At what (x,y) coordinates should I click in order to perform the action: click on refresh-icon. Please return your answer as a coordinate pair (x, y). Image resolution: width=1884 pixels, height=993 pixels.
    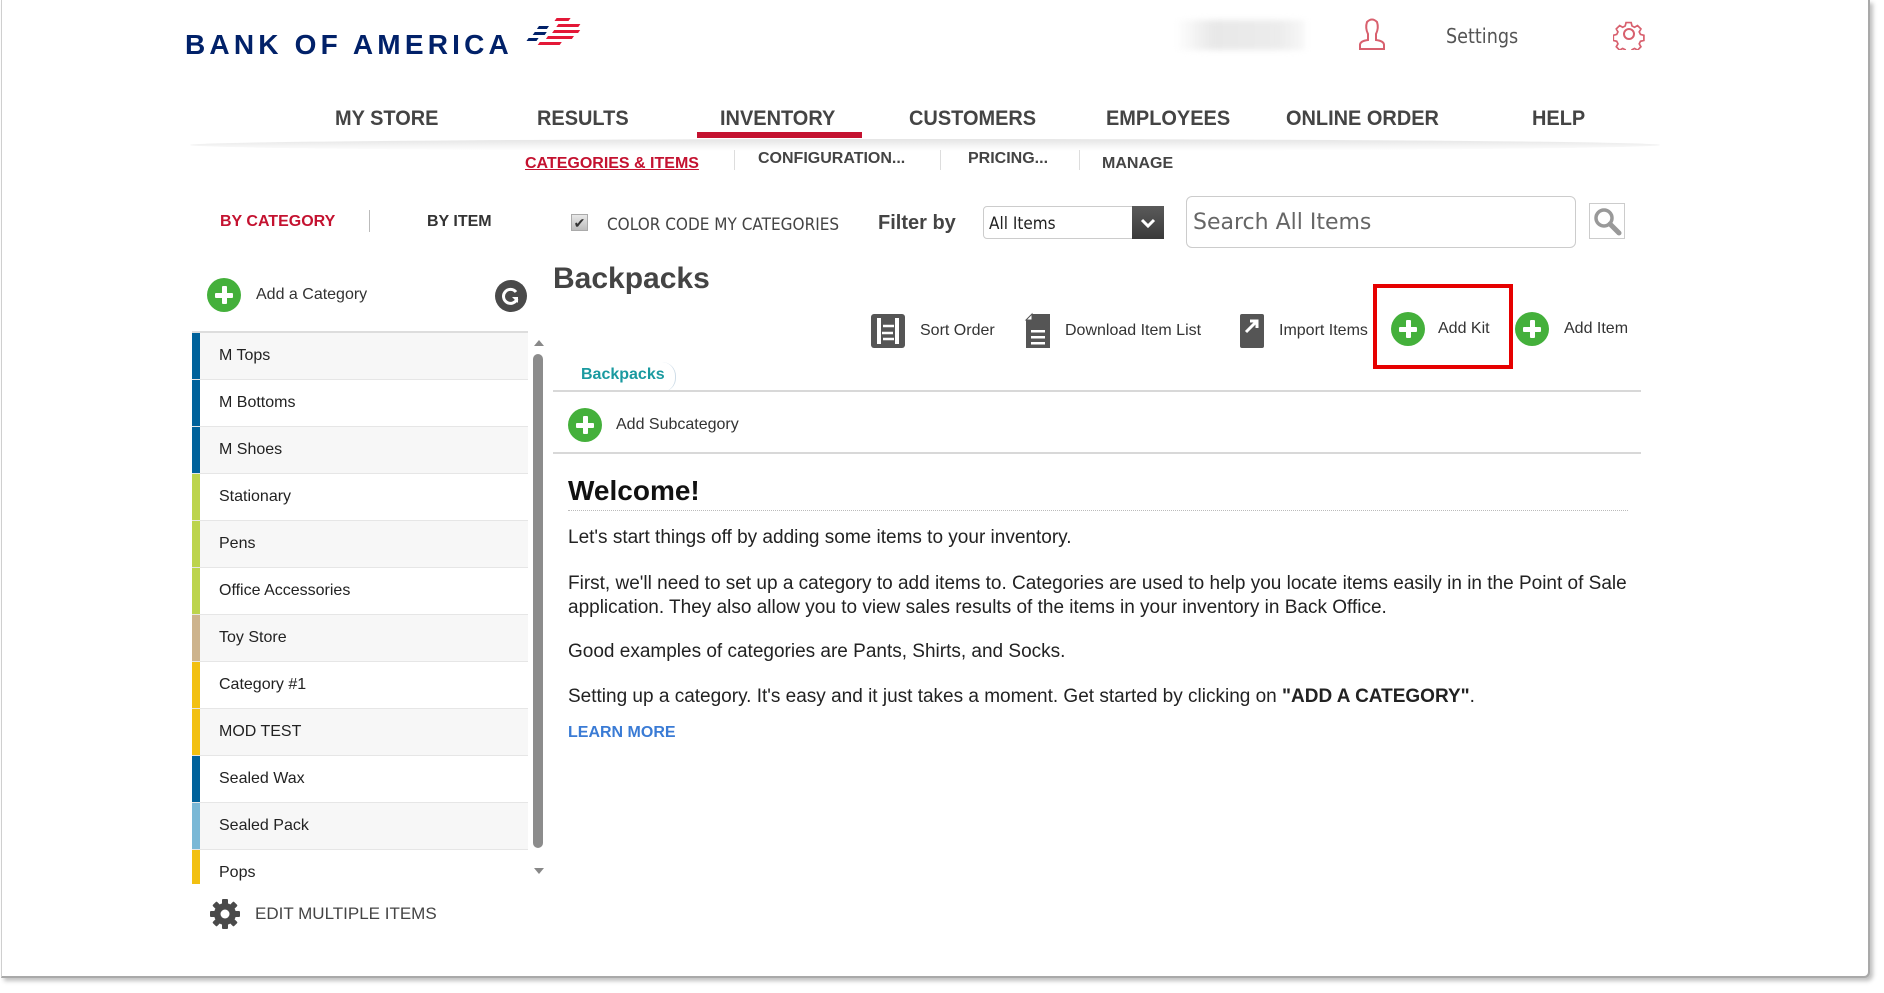
    Looking at the image, I should click on (510, 296).